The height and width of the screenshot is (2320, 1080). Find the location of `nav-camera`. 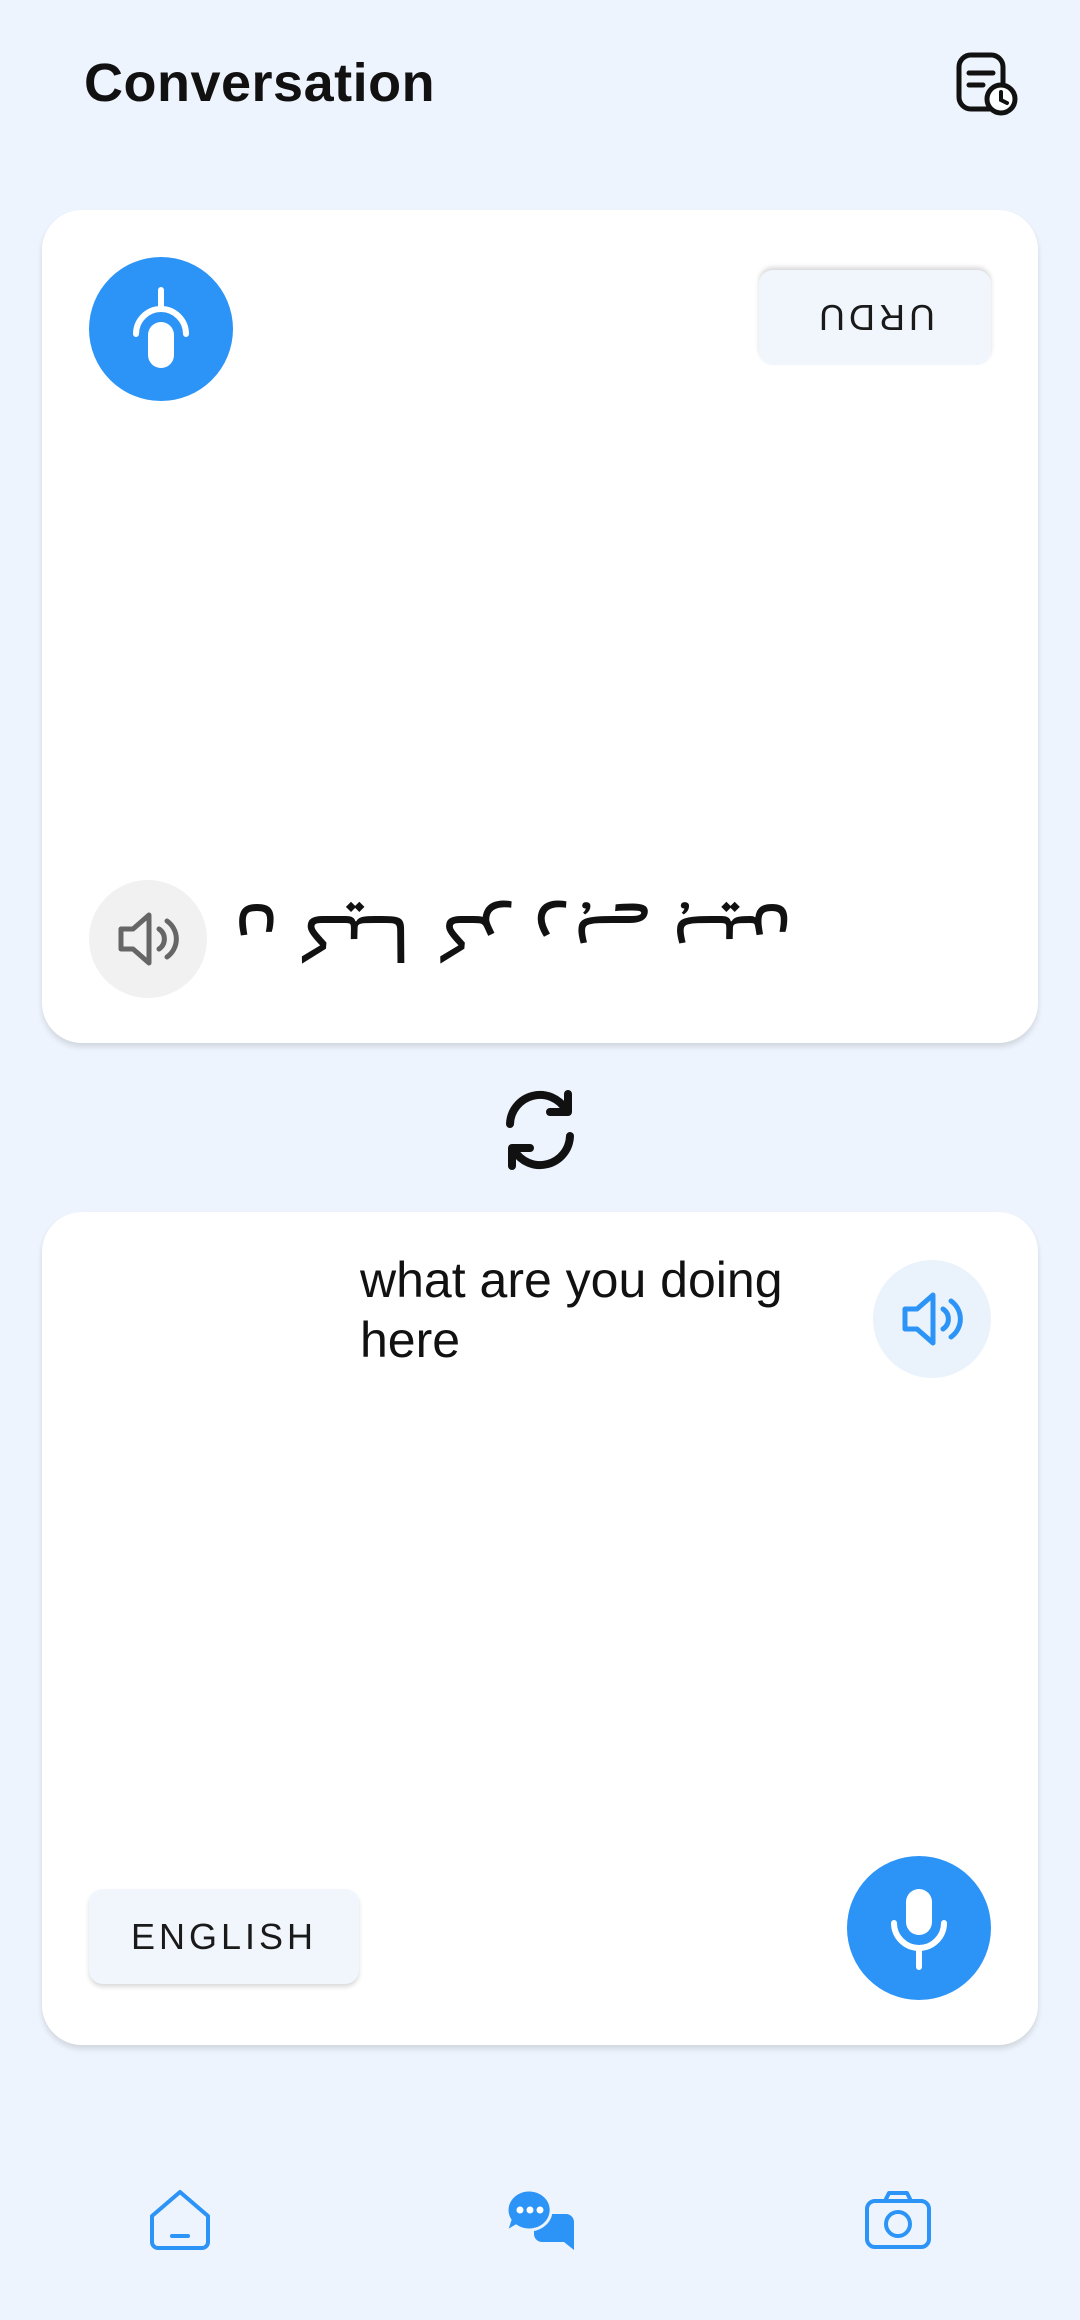

nav-camera is located at coordinates (898, 2220).